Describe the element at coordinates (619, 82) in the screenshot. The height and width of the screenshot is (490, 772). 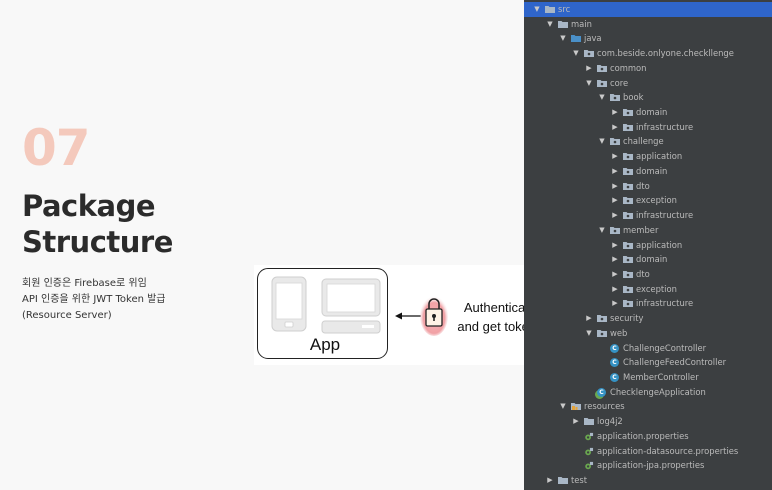
I see `tree-node-label: core` at that location.